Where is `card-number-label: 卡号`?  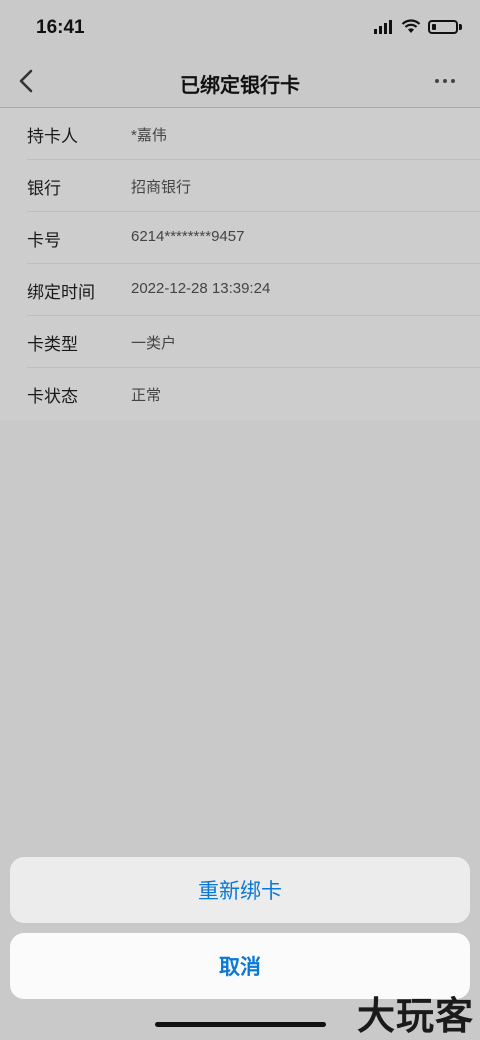
card-number-label: 卡号 is located at coordinates (44, 240).